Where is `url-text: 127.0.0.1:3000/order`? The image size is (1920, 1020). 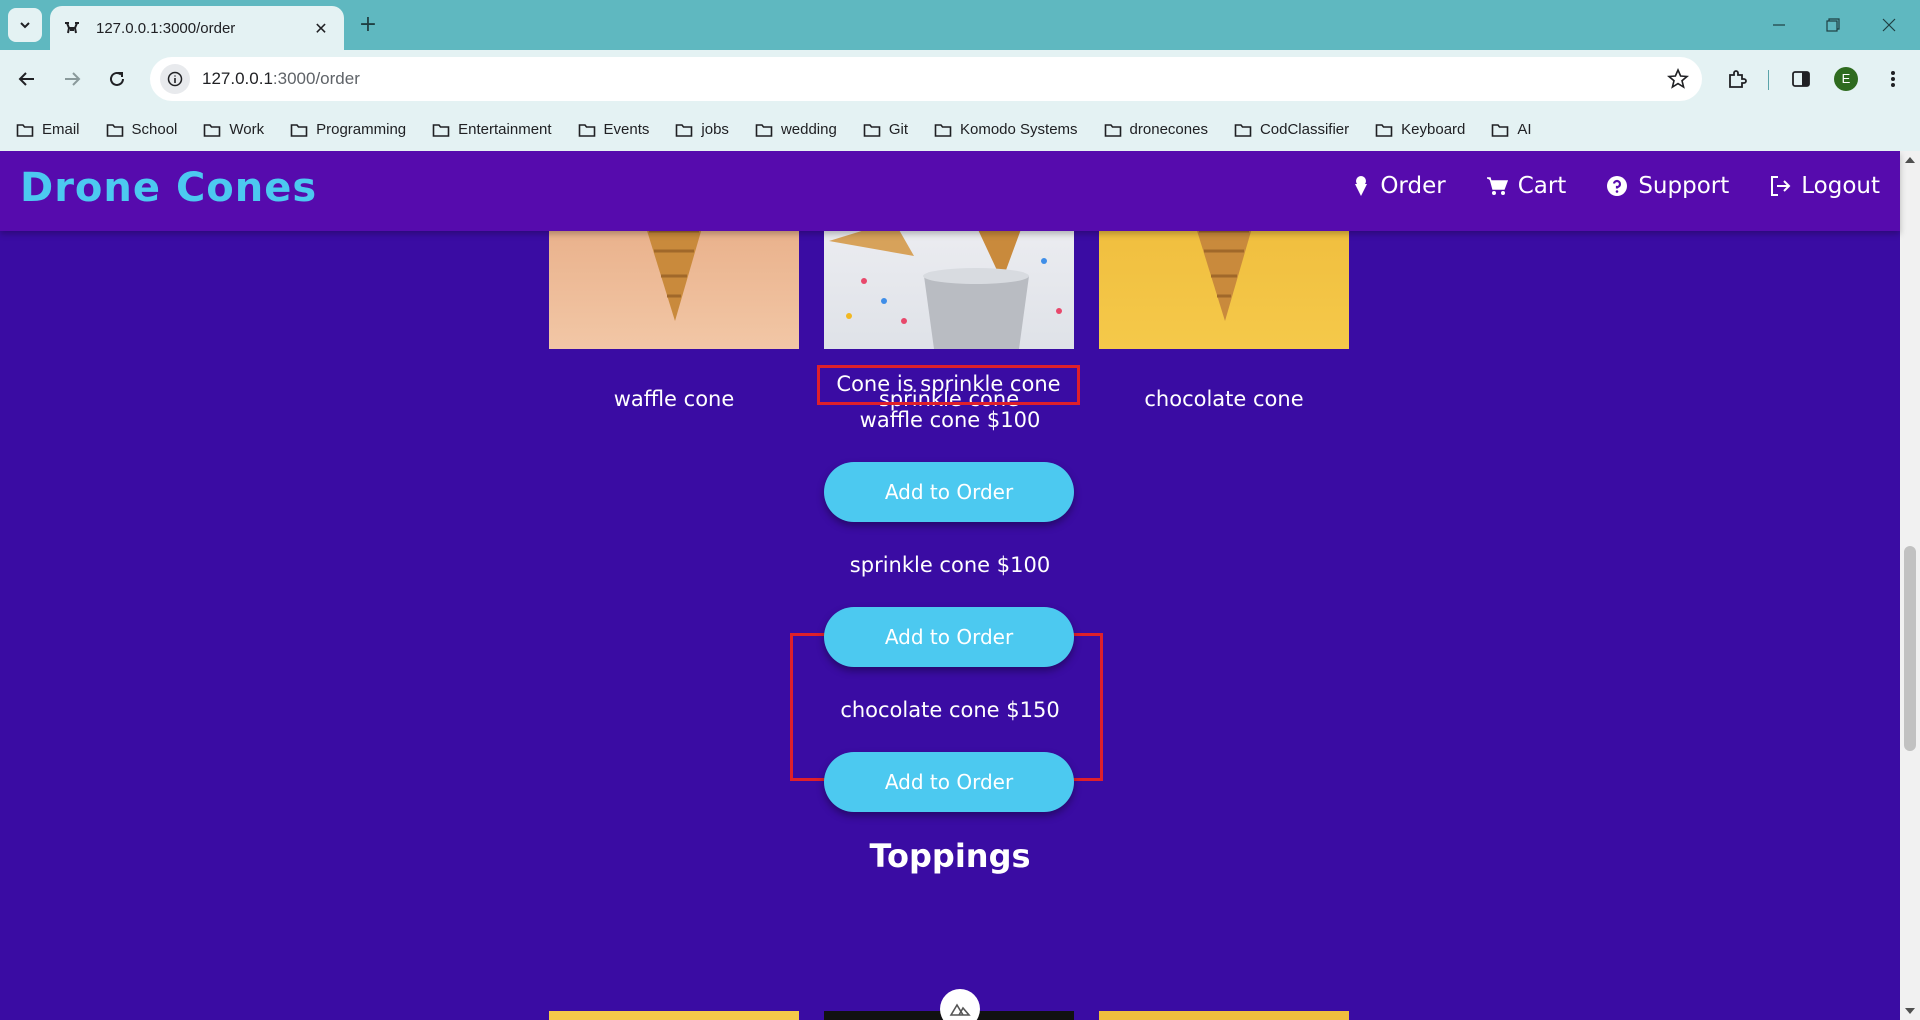
url-text: 127.0.0.1:3000/order is located at coordinates (281, 79).